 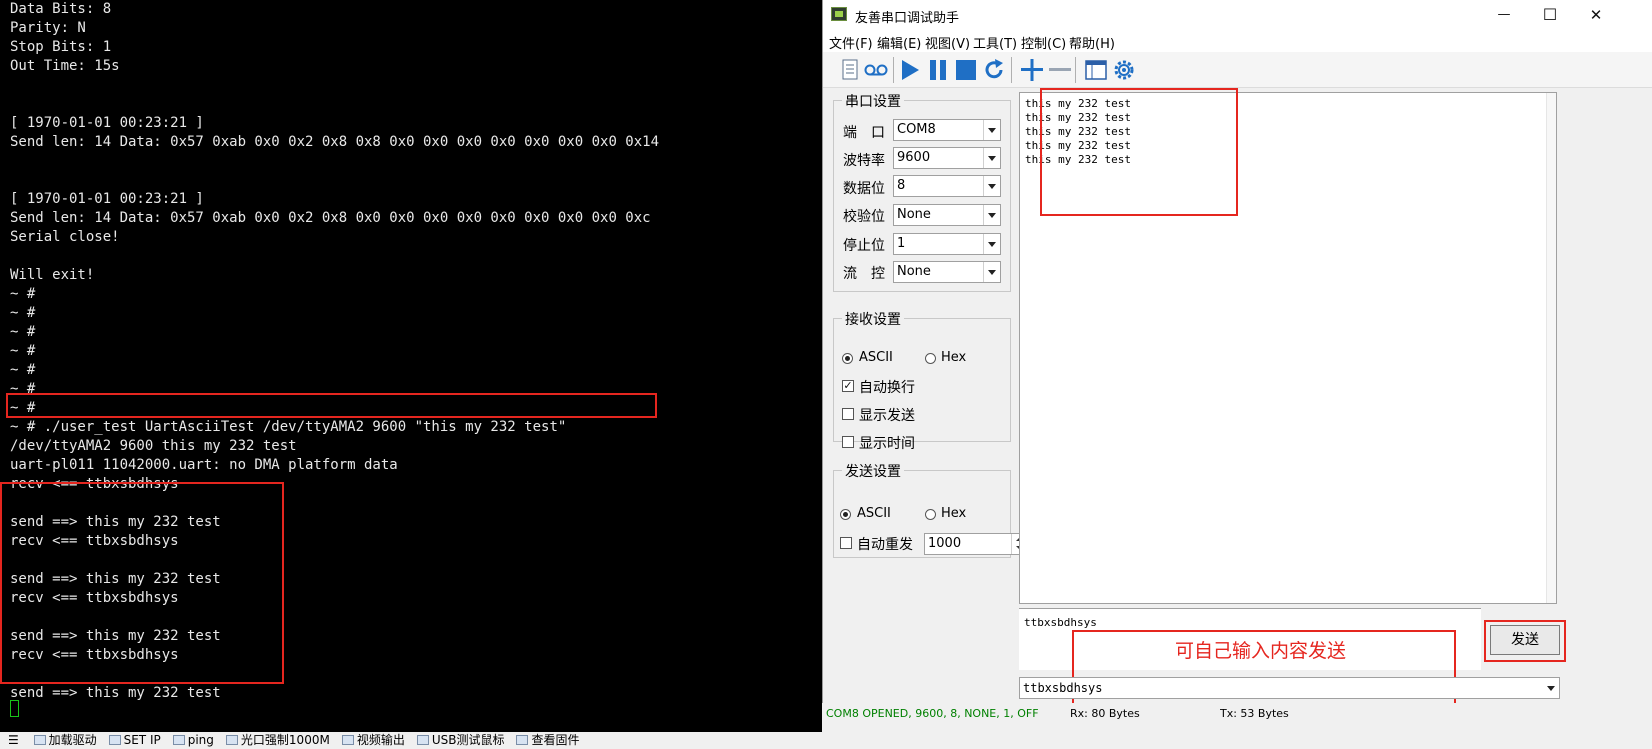 What do you see at coordinates (846, 543) in the screenshot?
I see `auto-resend-checkbox` at bounding box center [846, 543].